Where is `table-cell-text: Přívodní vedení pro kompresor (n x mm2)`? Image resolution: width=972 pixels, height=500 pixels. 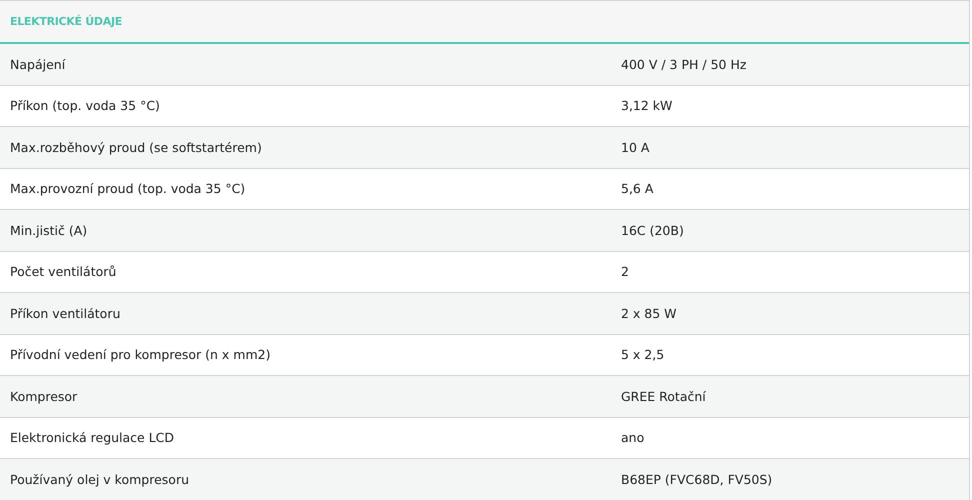 table-cell-text: Přívodní vedení pro kompresor (n x mm2) is located at coordinates (140, 354).